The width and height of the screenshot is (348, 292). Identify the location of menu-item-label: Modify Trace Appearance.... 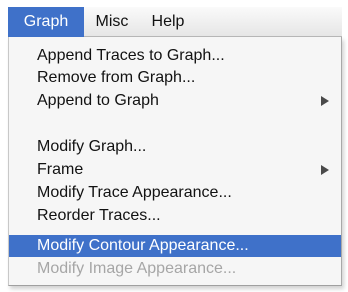
(134, 192).